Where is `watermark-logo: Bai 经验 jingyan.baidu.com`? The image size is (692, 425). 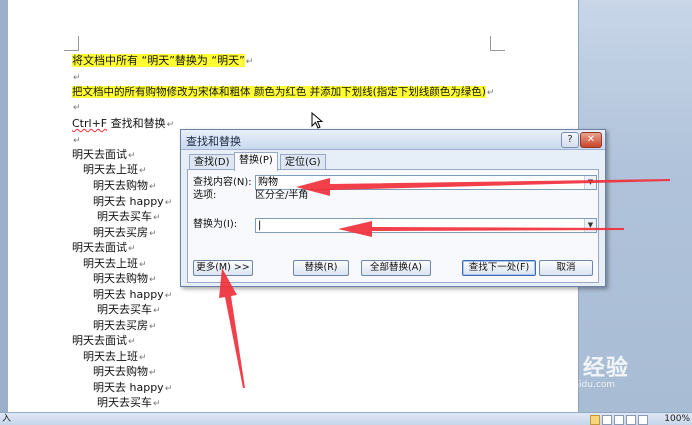
watermark-logo: Bai 经验 jingyan.baidu.com is located at coordinates (580, 370).